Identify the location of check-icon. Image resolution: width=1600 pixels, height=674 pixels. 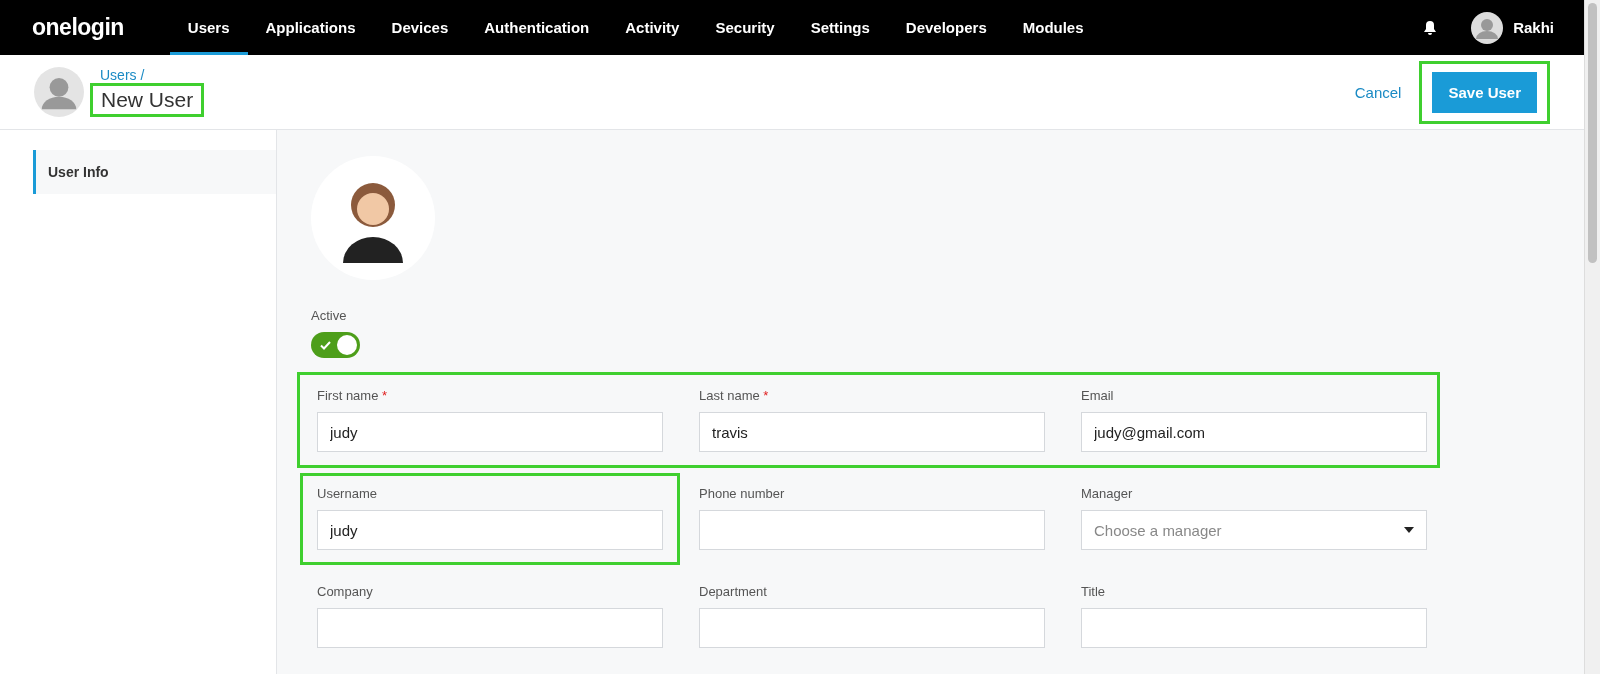
(325, 345).